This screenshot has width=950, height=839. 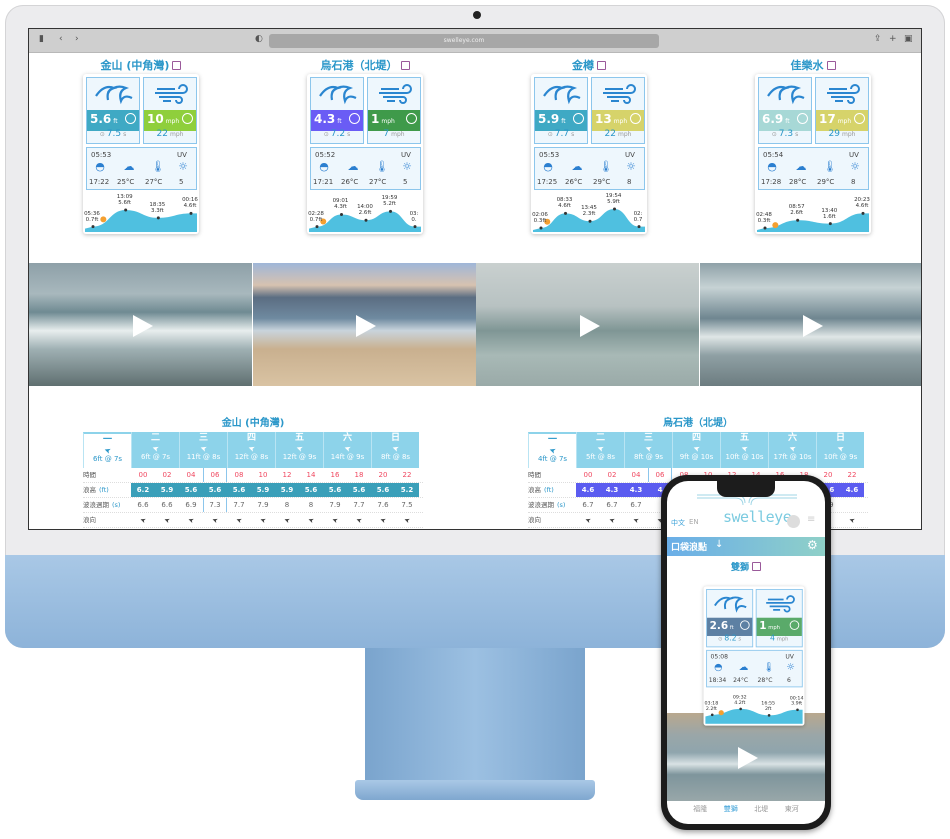 I want to click on wave-box: 2.6 ft ⊙ 8.2 s, so click(x=730, y=618).